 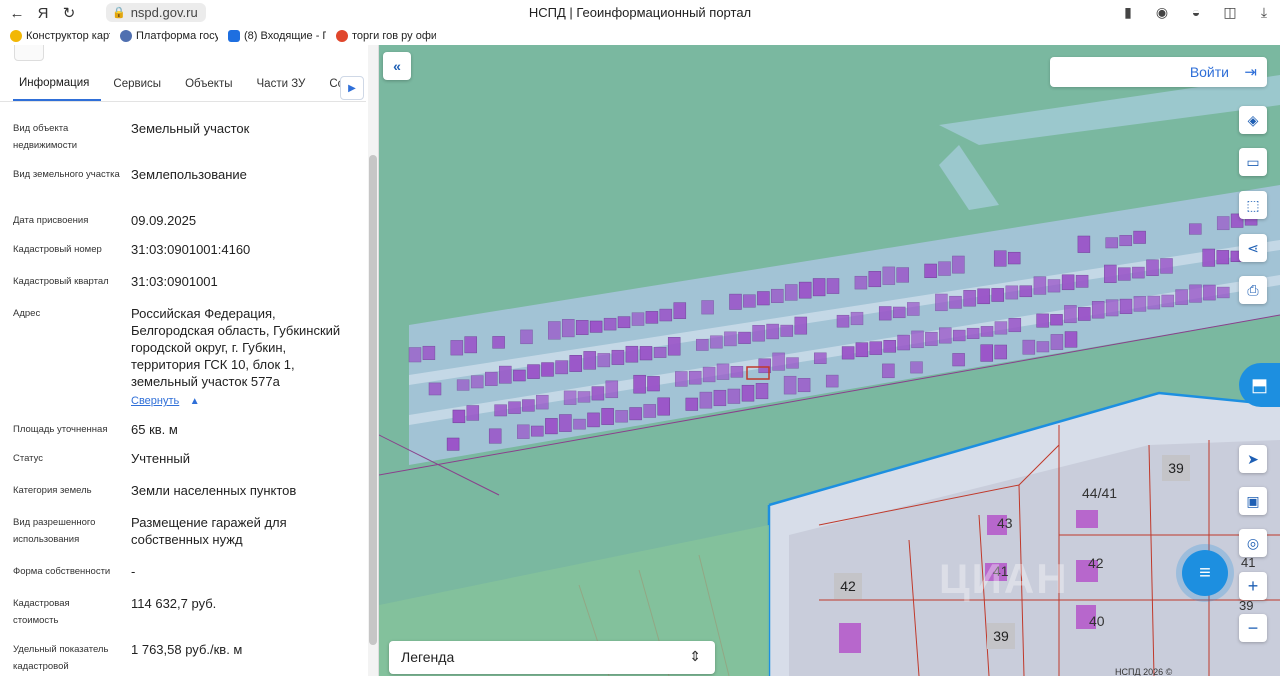 I want to click on property-value: 31:03:0901001, so click(x=174, y=281).